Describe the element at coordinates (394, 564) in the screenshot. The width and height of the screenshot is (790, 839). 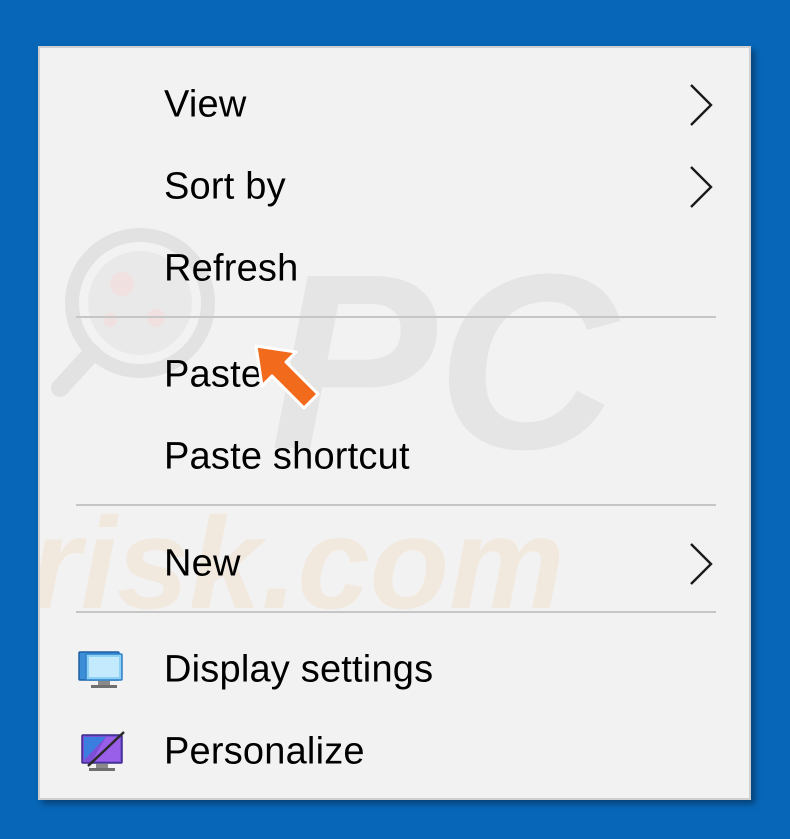
I see `menu-item-new: New` at that location.